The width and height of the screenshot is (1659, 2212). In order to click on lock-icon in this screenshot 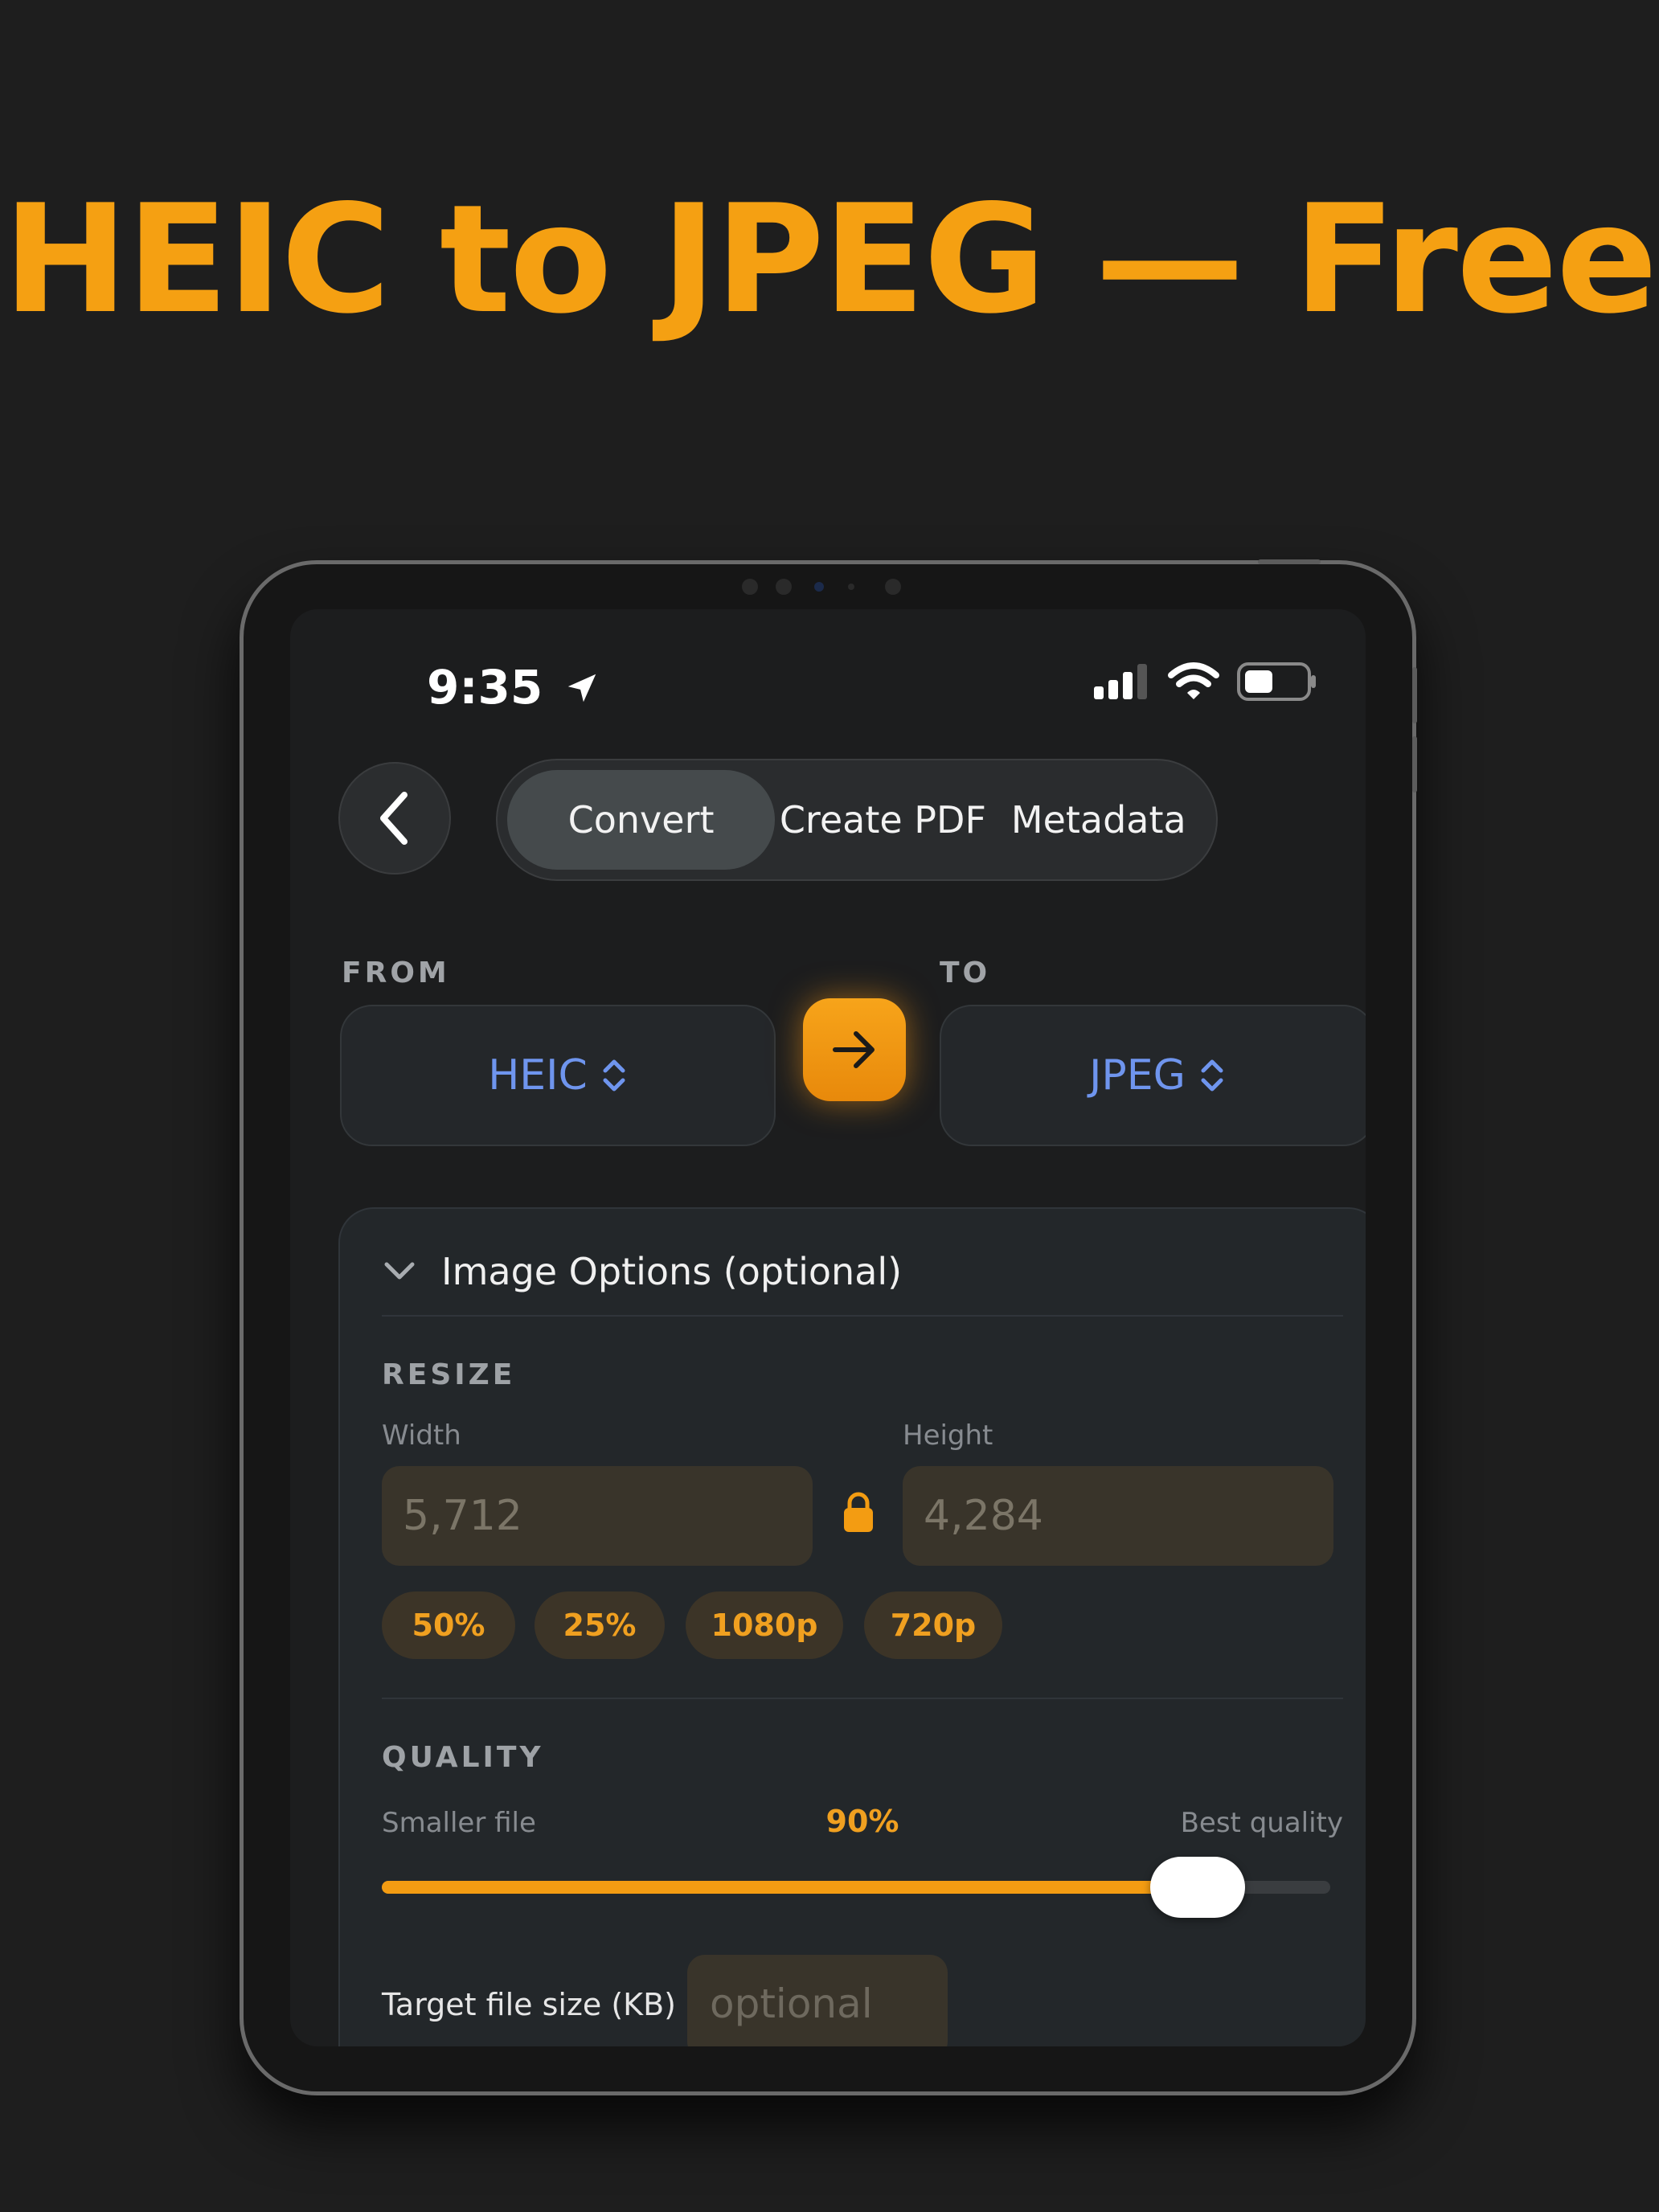, I will do `click(858, 1512)`.